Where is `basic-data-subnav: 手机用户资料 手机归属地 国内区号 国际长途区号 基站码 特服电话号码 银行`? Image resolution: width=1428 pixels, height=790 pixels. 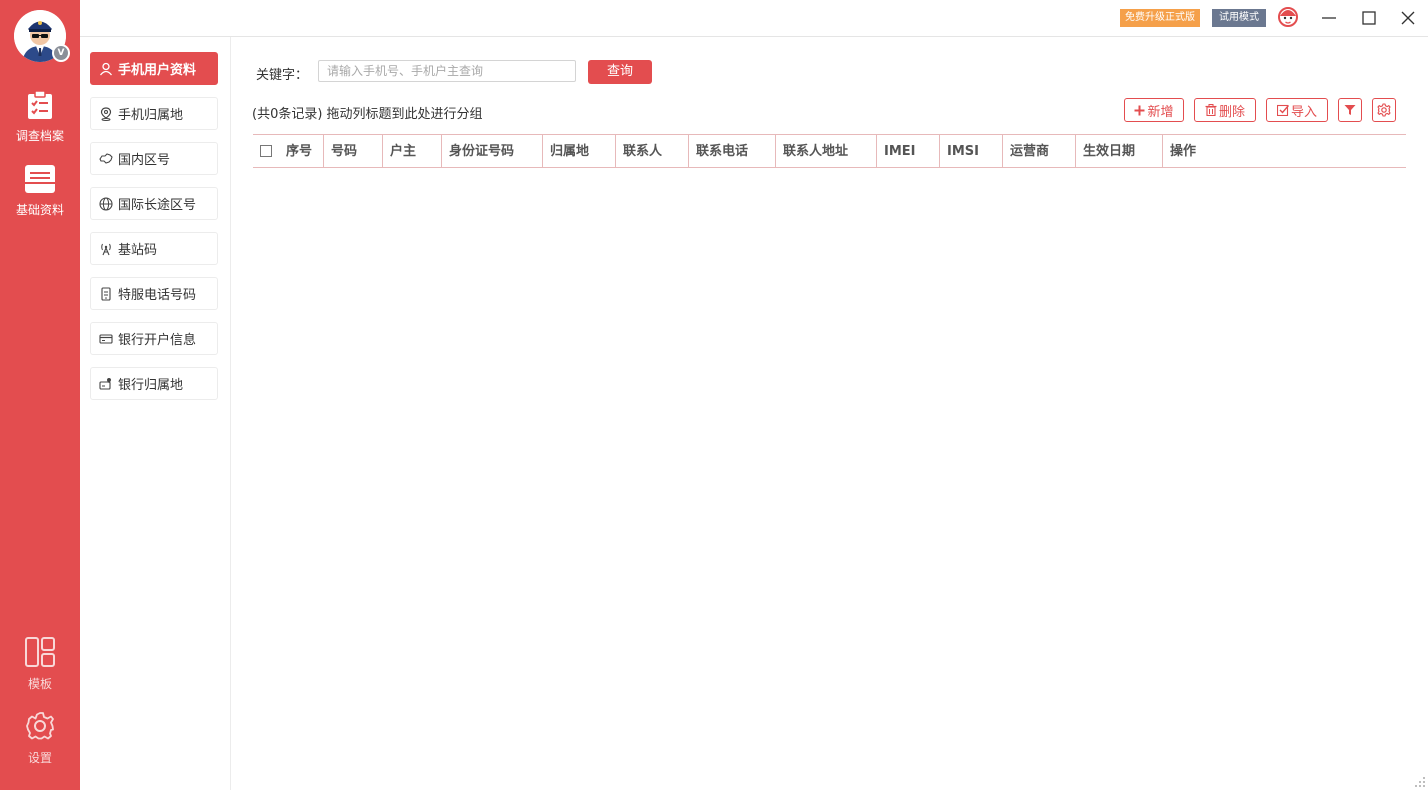
basic-data-subnav: 手机用户资料 手机归属地 国内区号 国际长途区号 基站码 特服电话号码 银行 is located at coordinates (155, 413).